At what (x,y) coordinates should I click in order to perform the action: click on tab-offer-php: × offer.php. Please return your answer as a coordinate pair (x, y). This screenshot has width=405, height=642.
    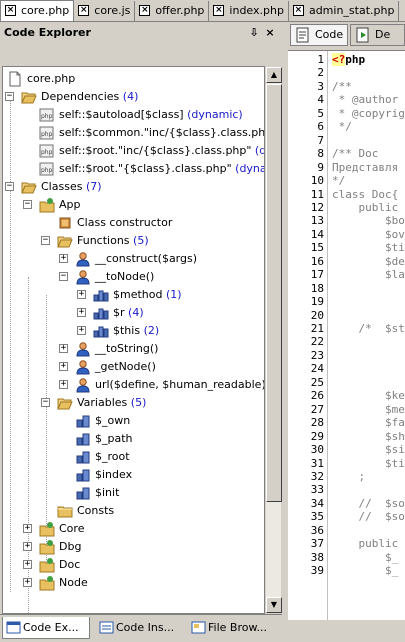
    Looking at the image, I should click on (172, 11).